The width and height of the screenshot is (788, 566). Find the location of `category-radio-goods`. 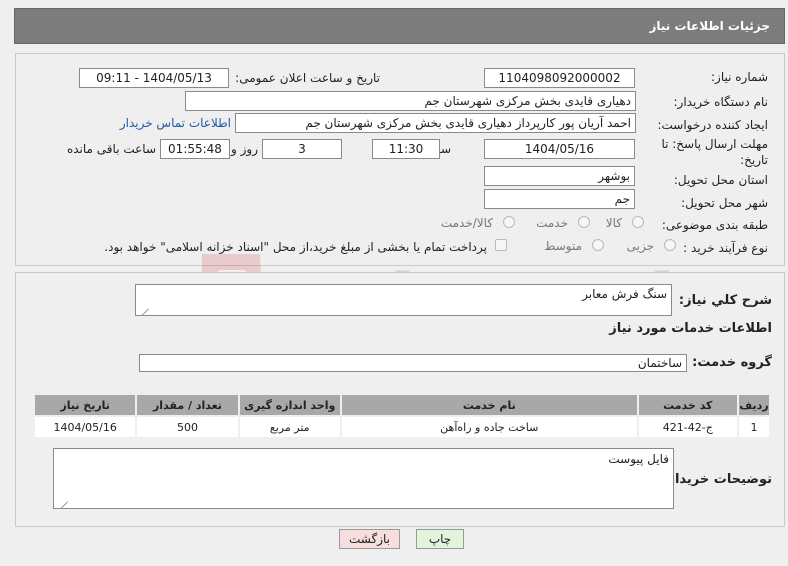

category-radio-goods is located at coordinates (638, 222).